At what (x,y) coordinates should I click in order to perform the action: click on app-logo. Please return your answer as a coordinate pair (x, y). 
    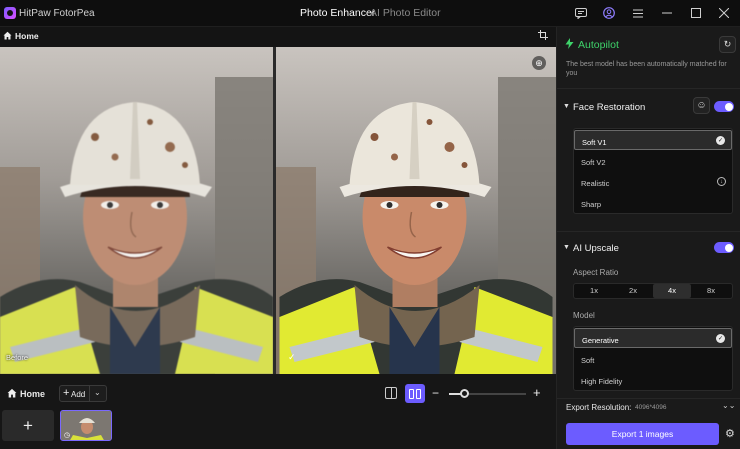
    Looking at the image, I should click on (10, 13).